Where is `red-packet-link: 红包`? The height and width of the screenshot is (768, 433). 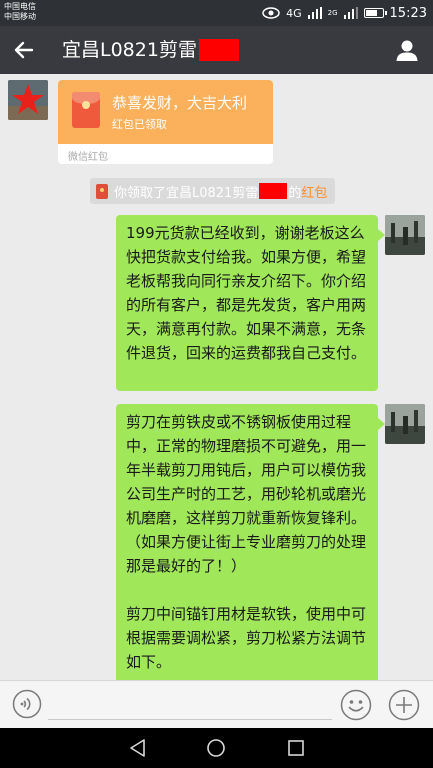
red-packet-link: 红包 is located at coordinates (314, 191).